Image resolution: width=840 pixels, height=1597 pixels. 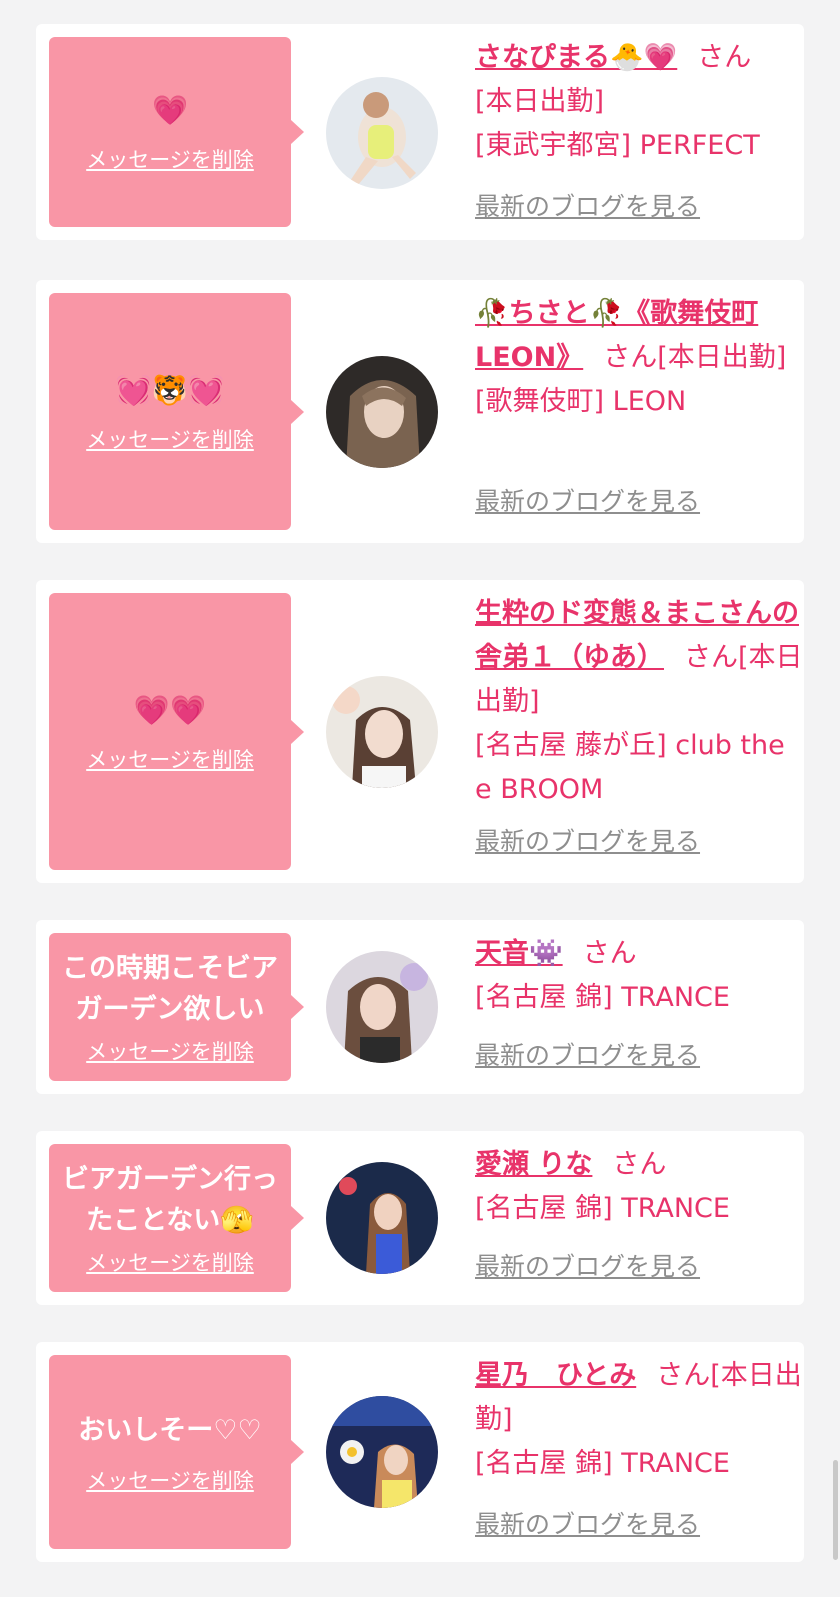 I want to click on cast-name-link: 星乃 ひとみ, so click(x=555, y=1375).